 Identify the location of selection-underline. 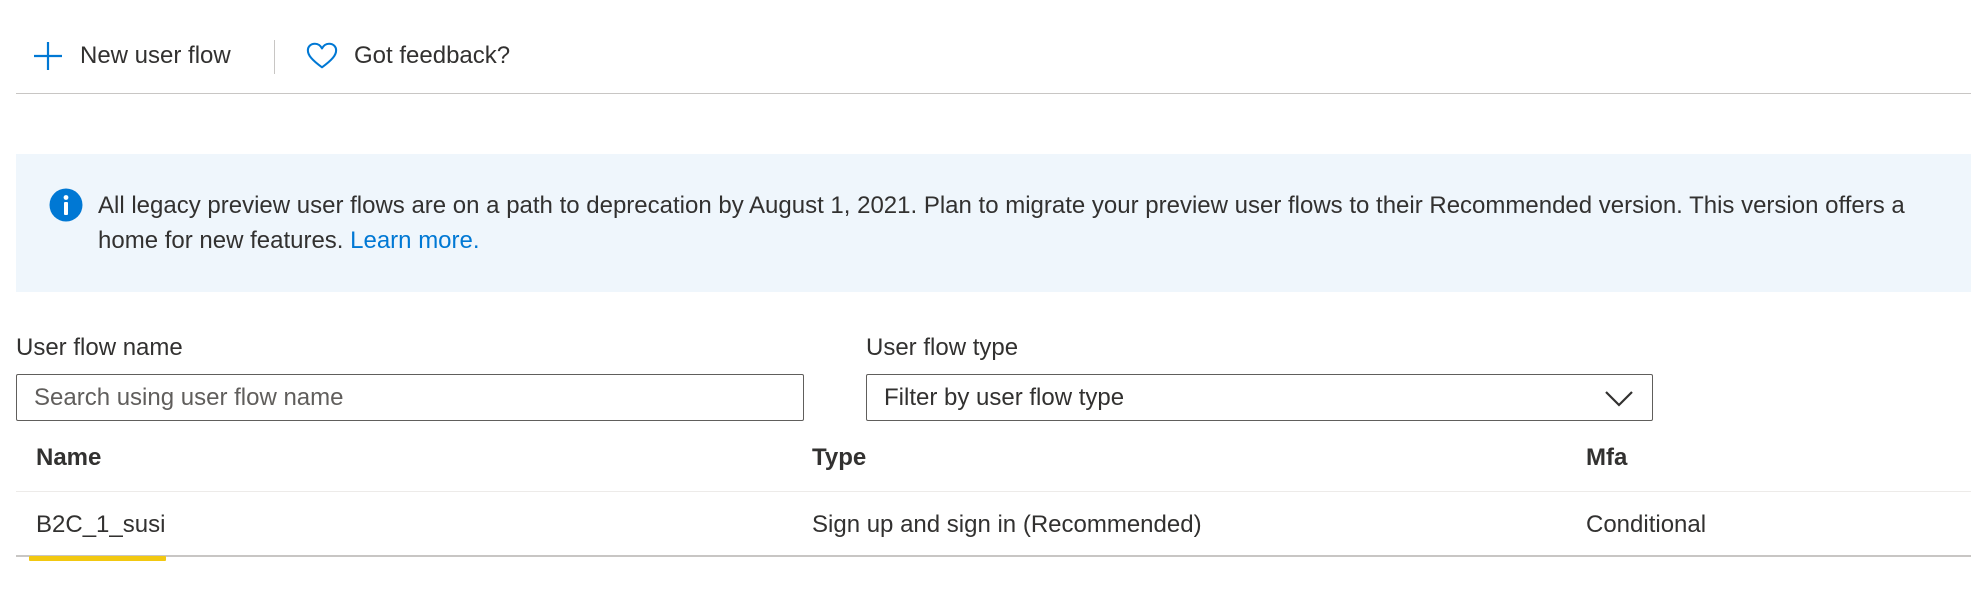
(97, 558).